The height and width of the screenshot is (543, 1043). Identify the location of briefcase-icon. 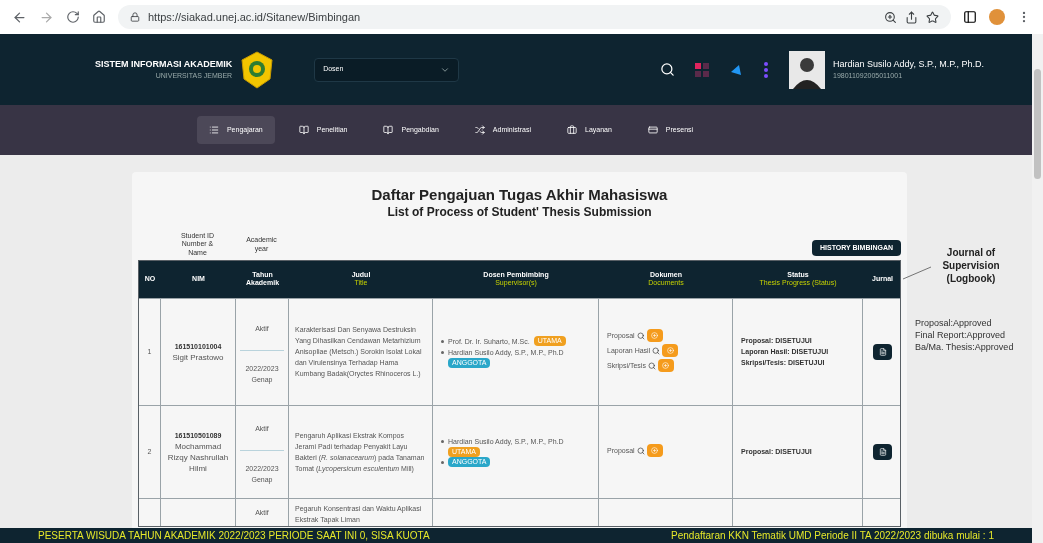
(572, 130).